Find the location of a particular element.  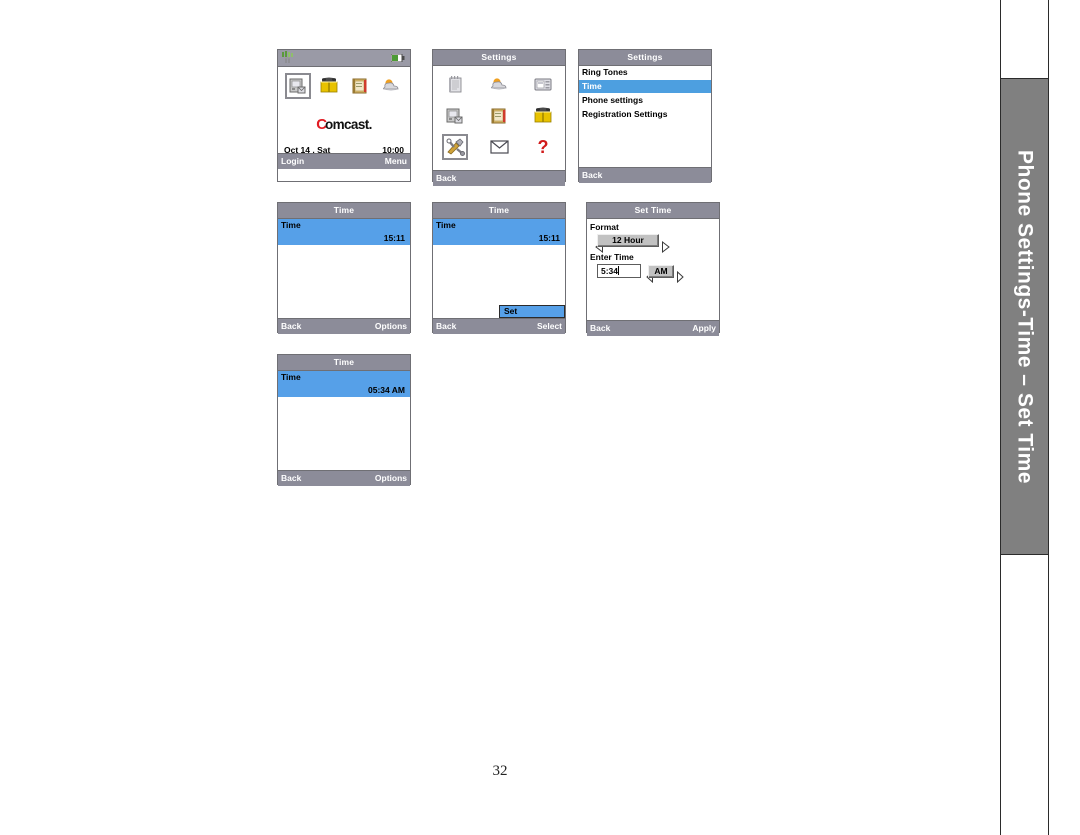

time-popup-softkey-bar: Back Select is located at coordinates (499, 326).